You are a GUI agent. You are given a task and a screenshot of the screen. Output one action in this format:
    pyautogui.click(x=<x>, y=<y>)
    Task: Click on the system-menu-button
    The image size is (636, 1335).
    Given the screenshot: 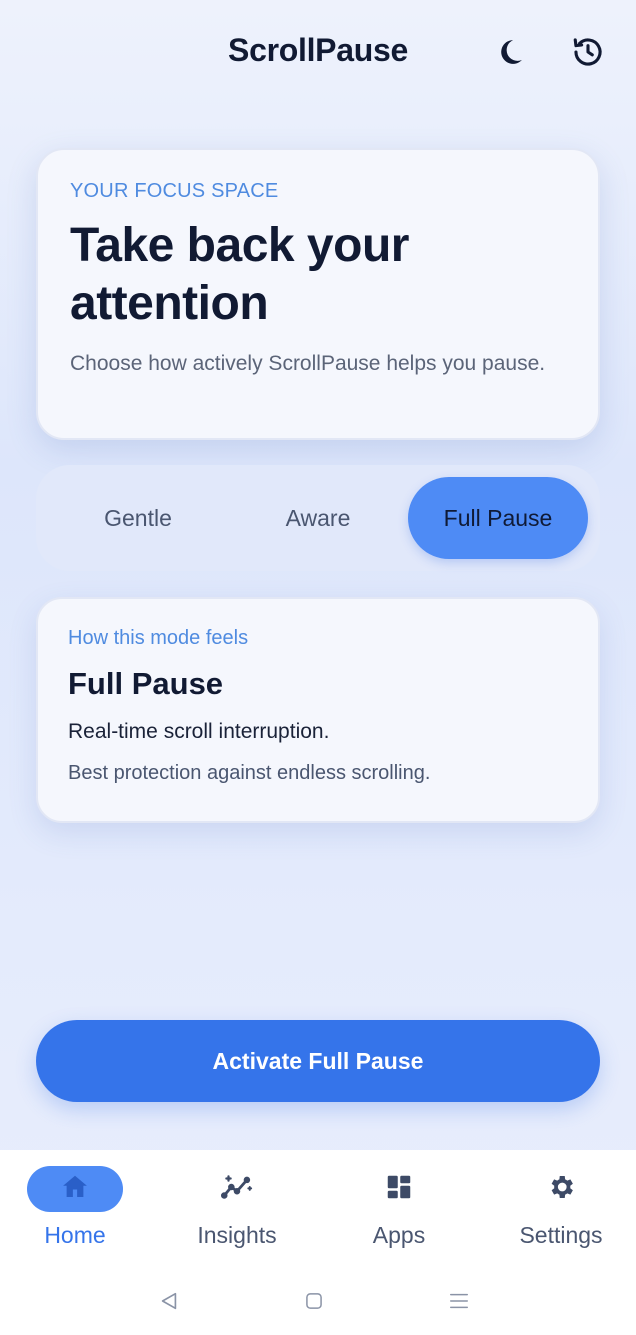 What is the action you would take?
    pyautogui.click(x=459, y=1303)
    